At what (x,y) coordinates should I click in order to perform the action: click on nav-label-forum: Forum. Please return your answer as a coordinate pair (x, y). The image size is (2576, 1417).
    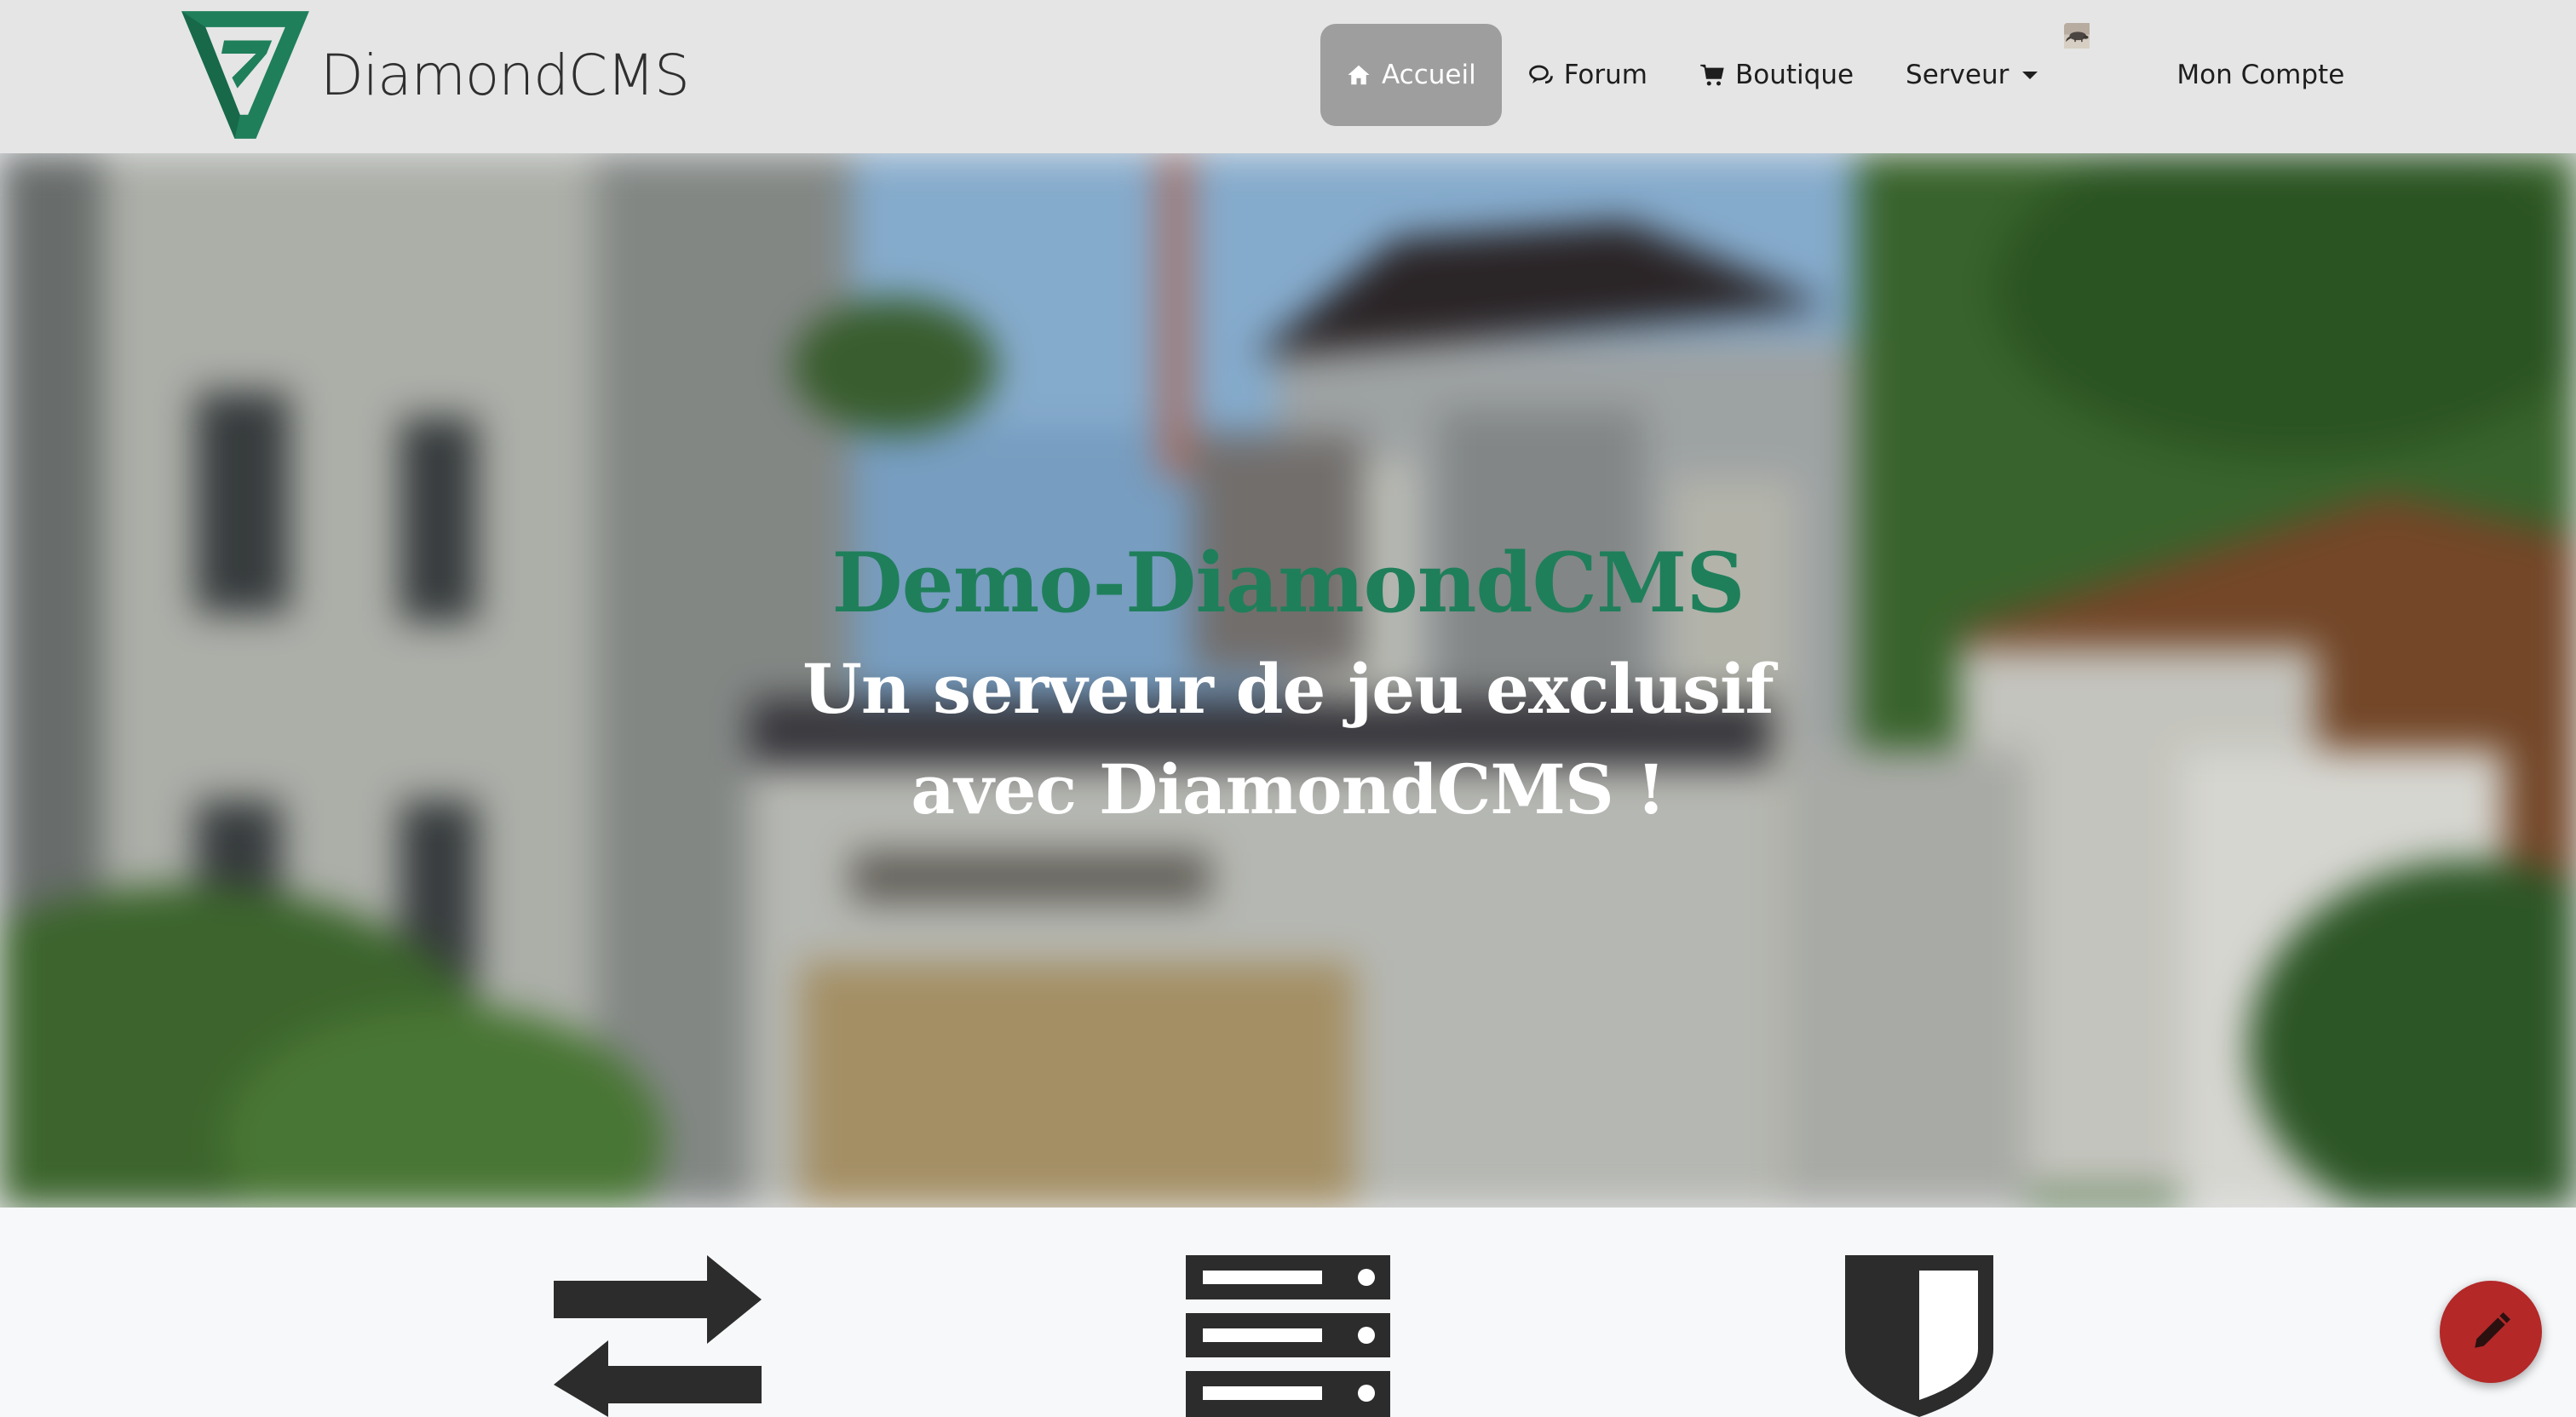
    Looking at the image, I should click on (1605, 75).